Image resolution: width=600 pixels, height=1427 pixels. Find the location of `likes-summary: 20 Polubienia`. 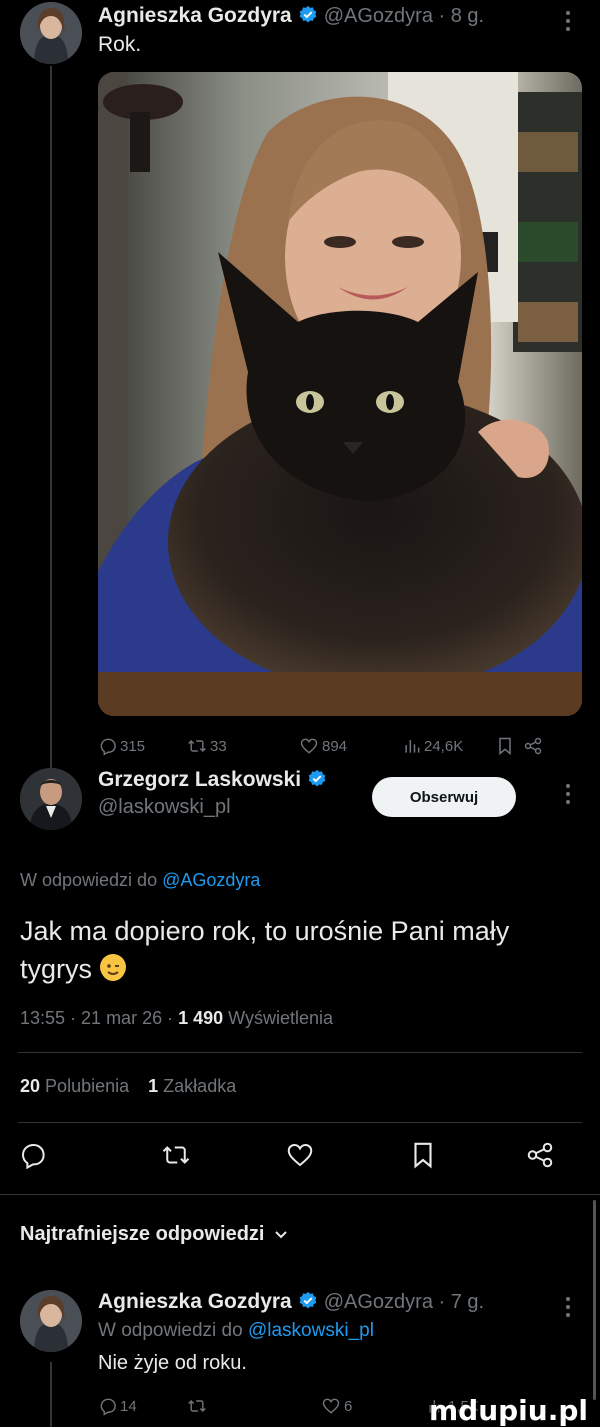

likes-summary: 20 Polubienia is located at coordinates (74, 1086).